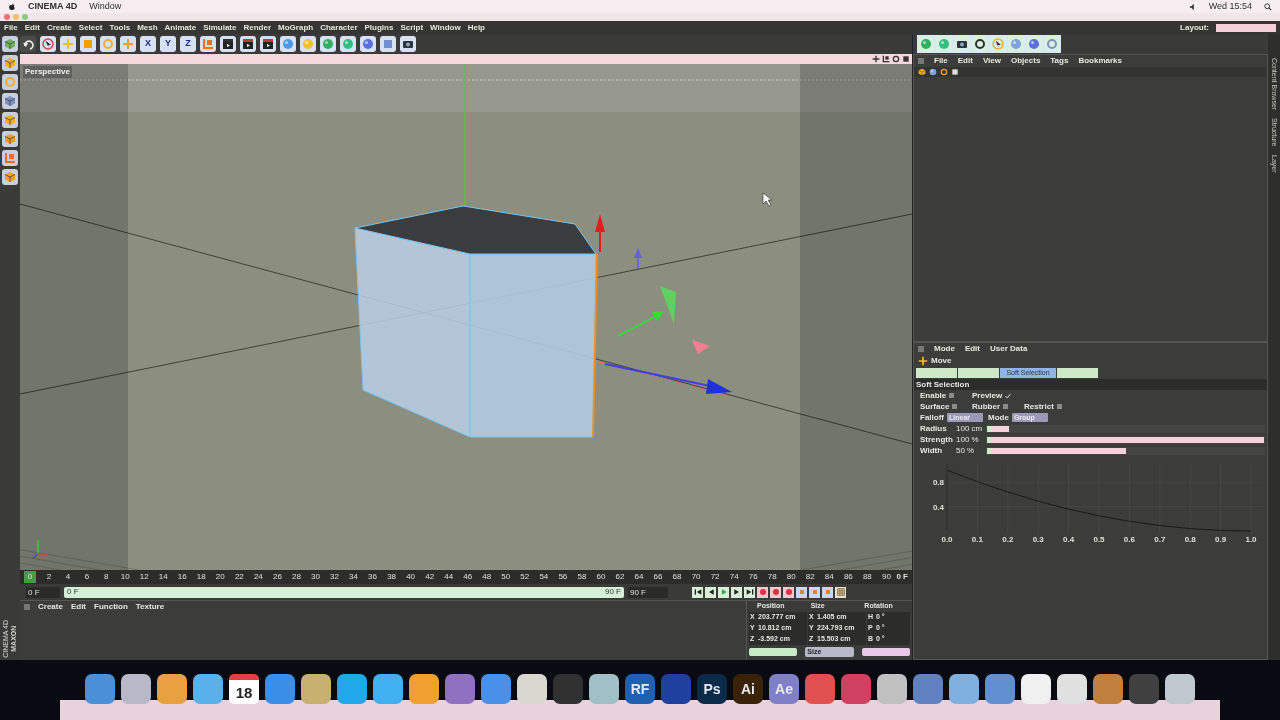 The height and width of the screenshot is (720, 1280). What do you see at coordinates (991, 61) in the screenshot?
I see `menu-item: View` at bounding box center [991, 61].